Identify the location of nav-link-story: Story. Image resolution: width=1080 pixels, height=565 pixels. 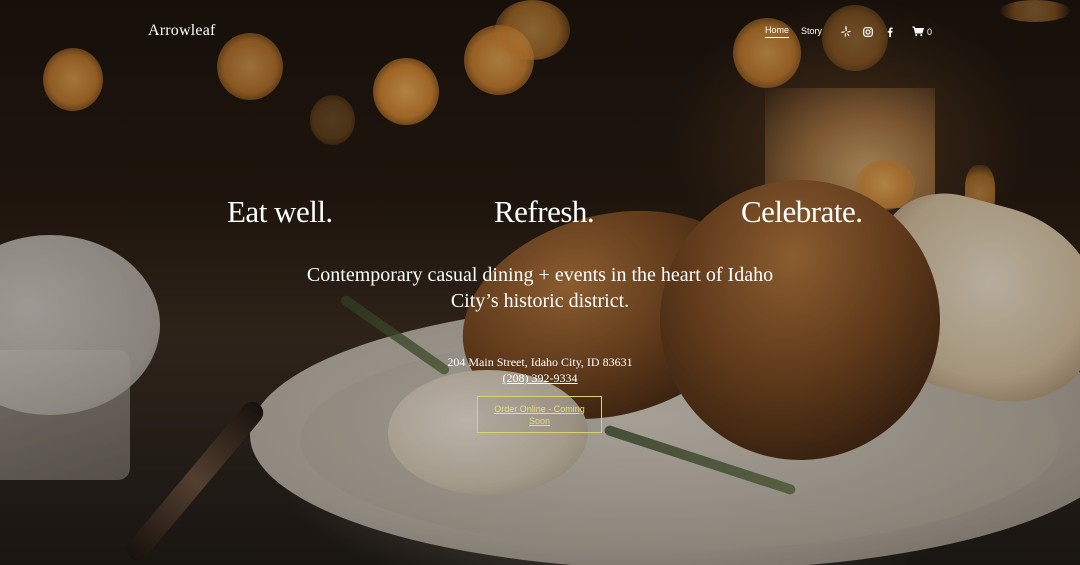
(811, 32).